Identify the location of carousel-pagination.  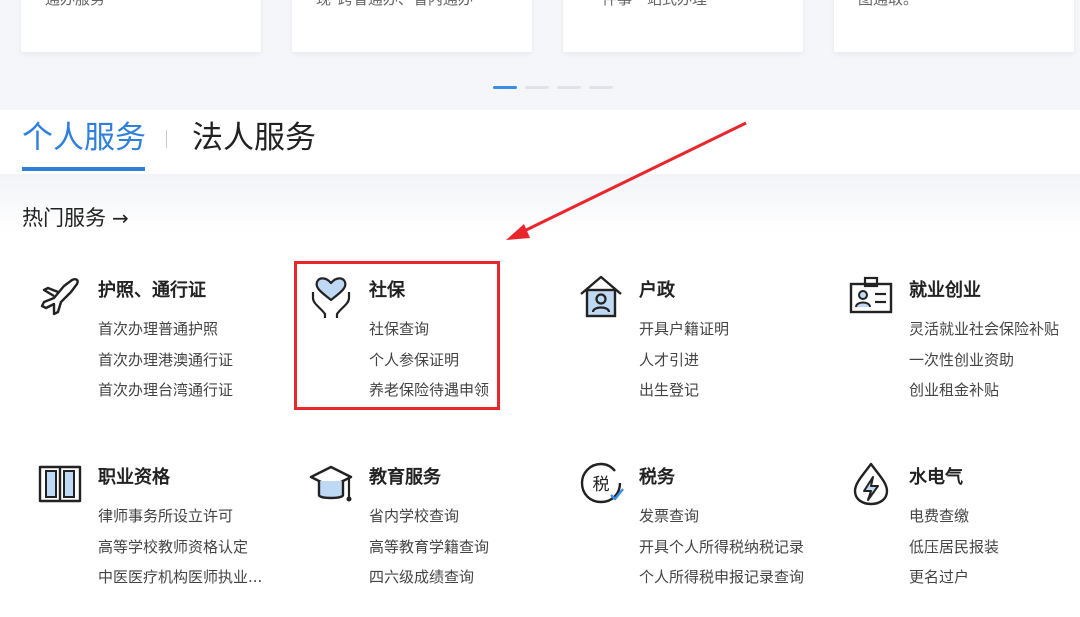
(553, 87).